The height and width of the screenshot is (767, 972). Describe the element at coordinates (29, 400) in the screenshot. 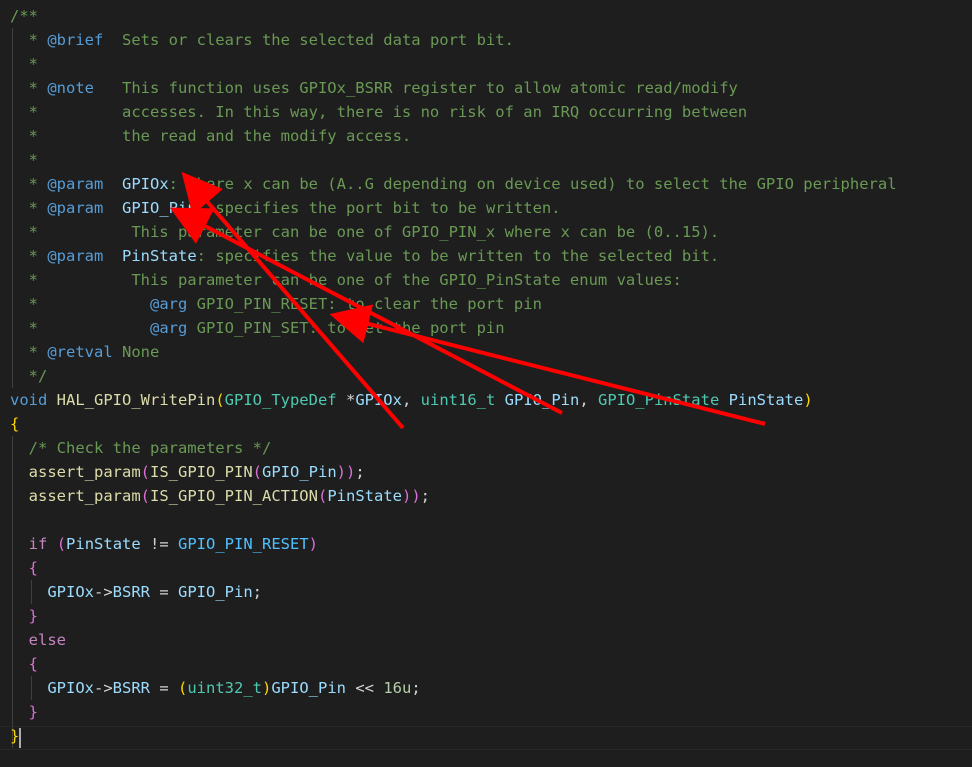

I see `code-token: void` at that location.